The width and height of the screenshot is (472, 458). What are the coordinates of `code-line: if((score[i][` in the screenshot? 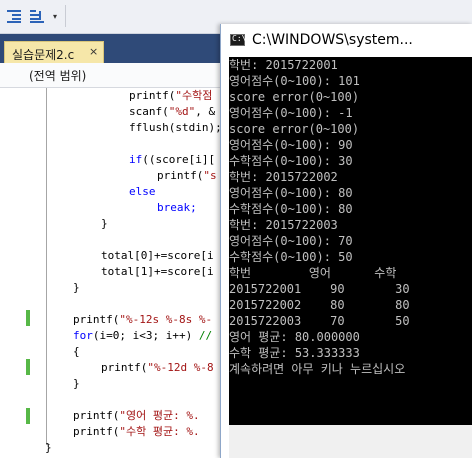 It's located at (172, 159).